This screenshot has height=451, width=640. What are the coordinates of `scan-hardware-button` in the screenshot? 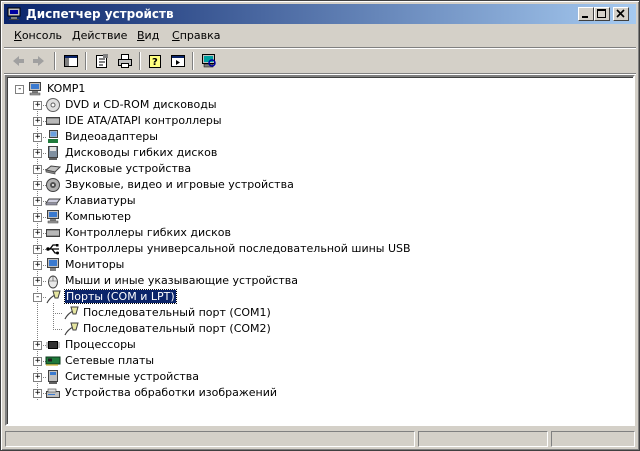 It's located at (209, 61).